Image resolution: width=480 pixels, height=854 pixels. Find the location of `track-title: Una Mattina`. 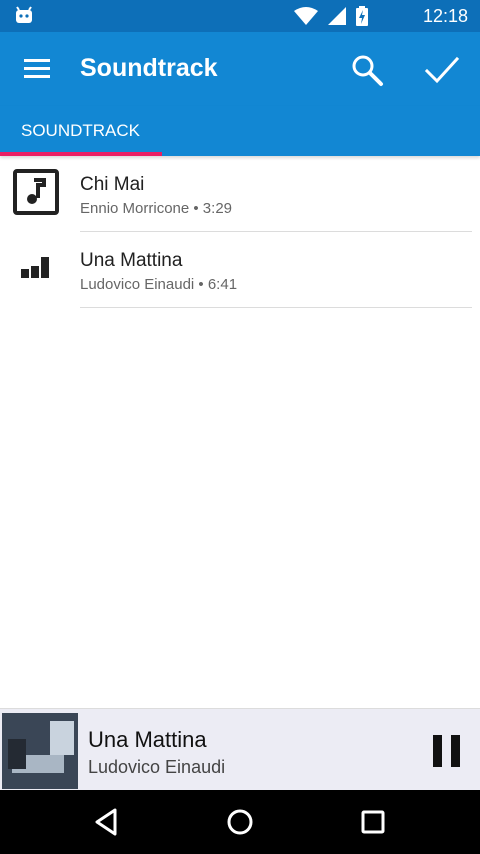

track-title: Una Mattina is located at coordinates (131, 260).